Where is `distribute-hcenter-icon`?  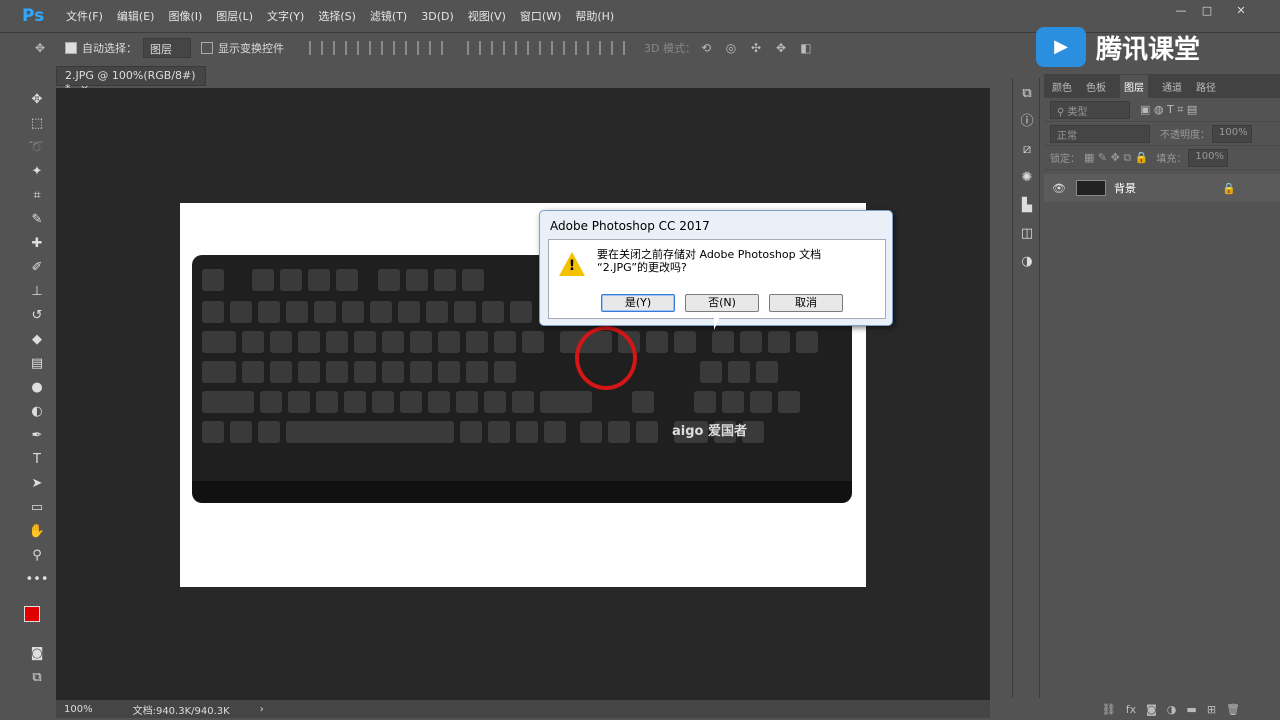
distribute-hcenter-icon is located at coordinates (570, 47).